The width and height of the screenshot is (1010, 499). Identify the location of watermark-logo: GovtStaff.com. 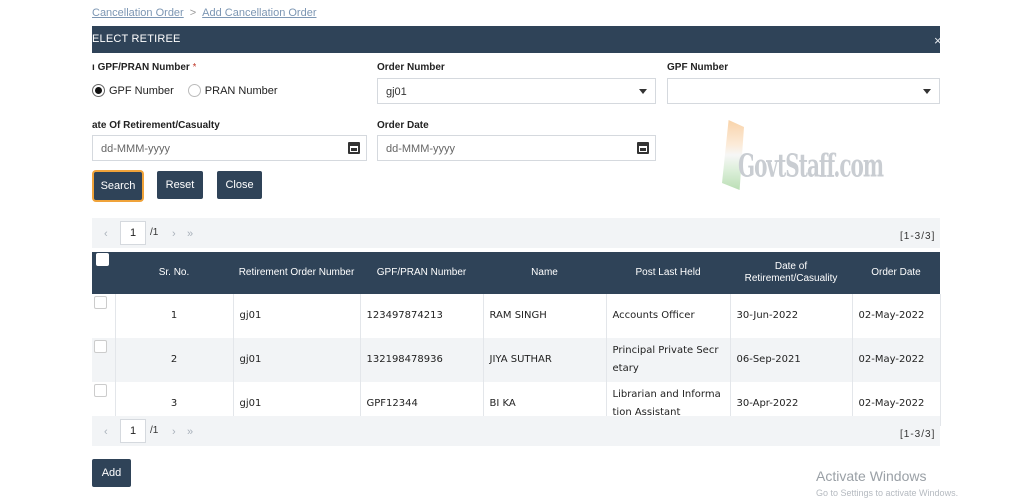
(803, 156).